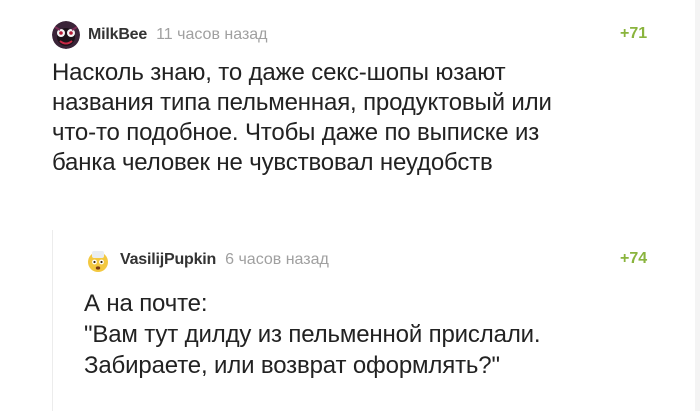  I want to click on comment-time: 11 часов назад, so click(211, 35).